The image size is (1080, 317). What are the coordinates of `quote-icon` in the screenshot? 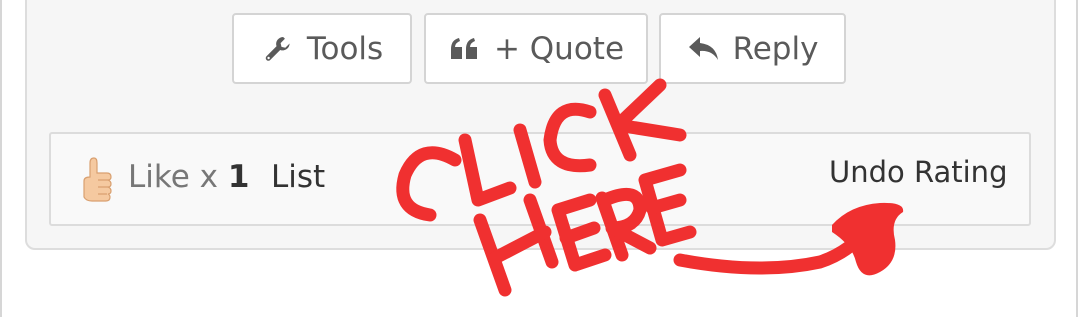 It's located at (465, 49).